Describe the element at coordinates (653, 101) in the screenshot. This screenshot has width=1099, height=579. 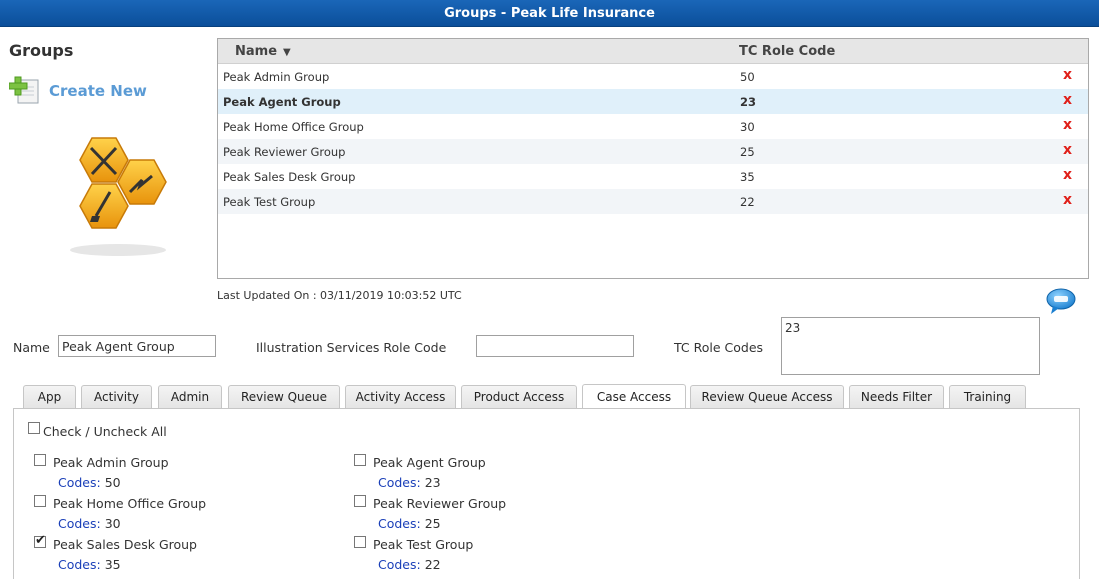
I see `table-row: Peak Agent Group 23 x` at that location.